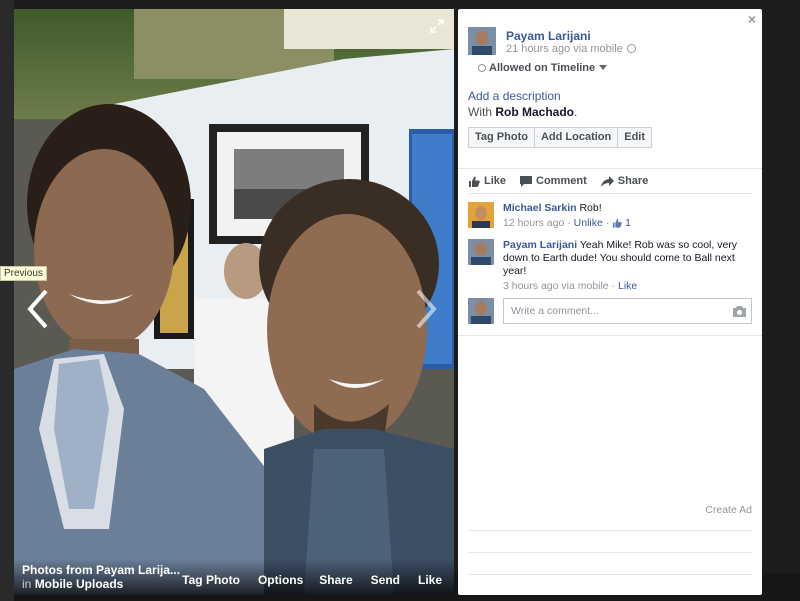 The width and height of the screenshot is (800, 601). I want to click on post-action-buttons: Tag Photo Add Location Edit, so click(560, 137).